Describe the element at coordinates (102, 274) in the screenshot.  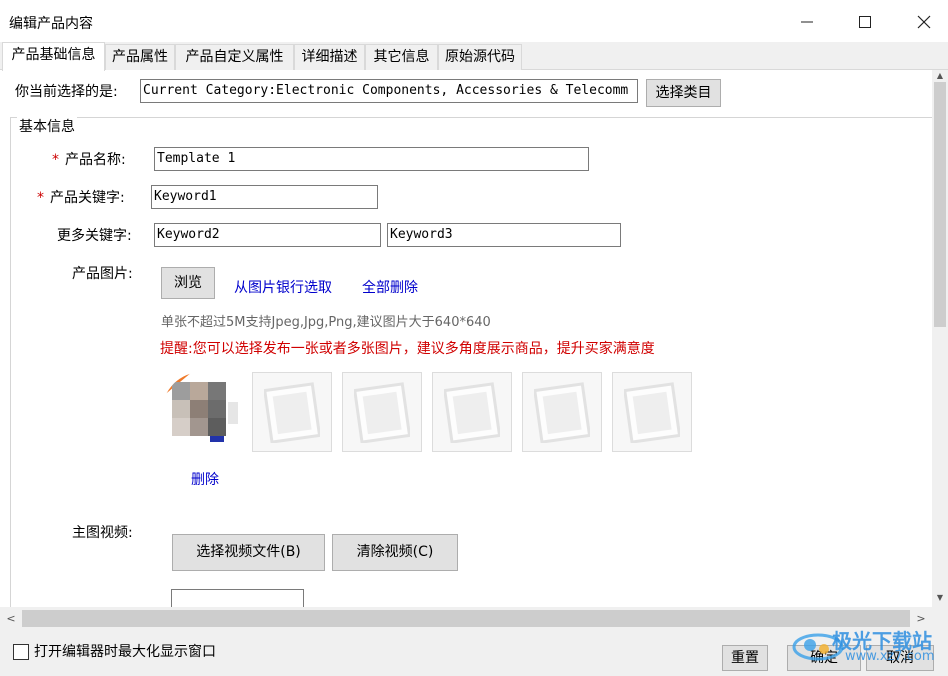
I see `product-images-label: 产品图片:` at that location.